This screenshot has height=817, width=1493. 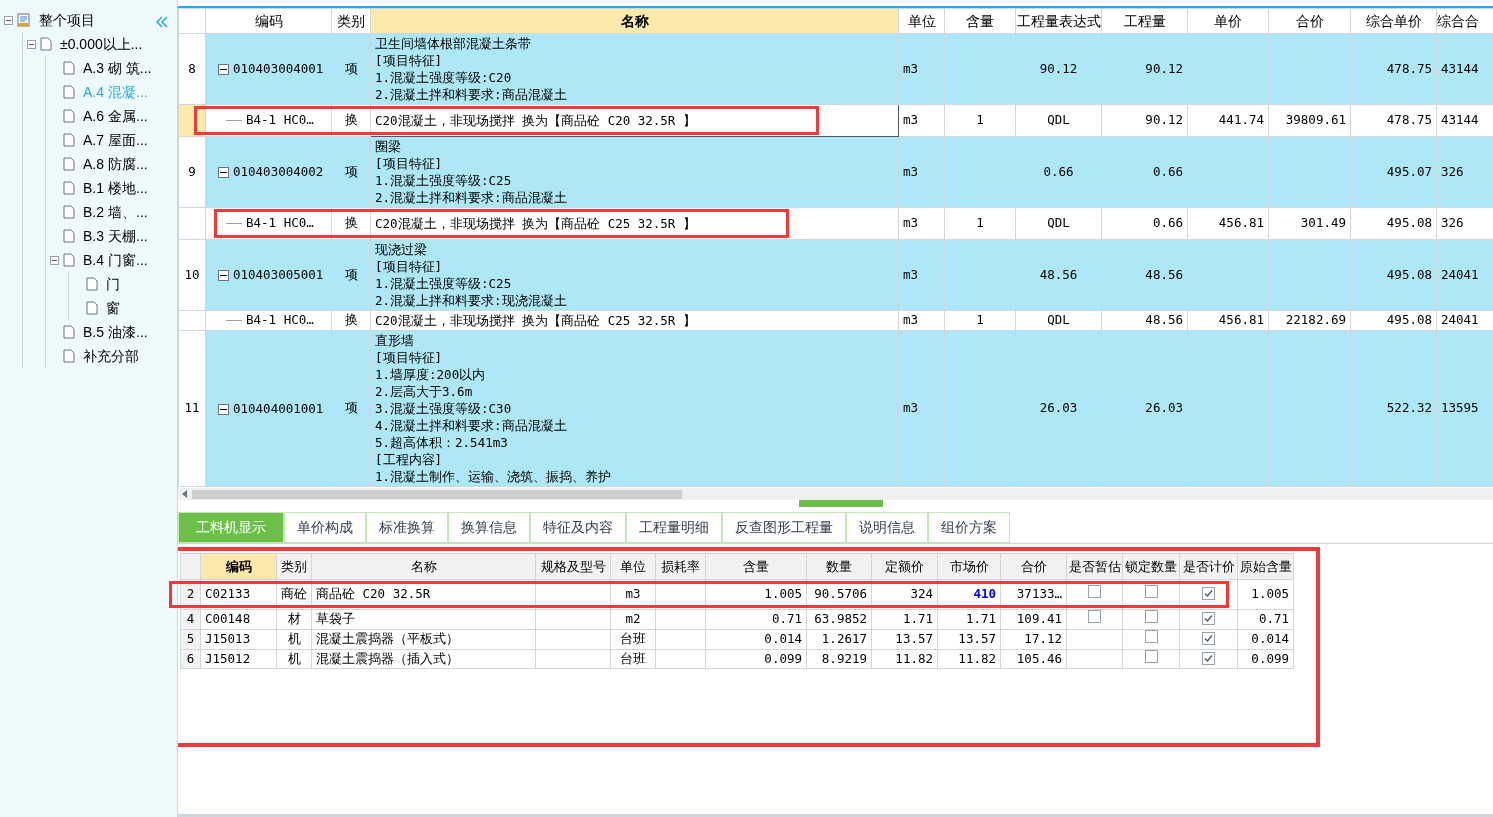 What do you see at coordinates (294, 619) in the screenshot?
I see `table-cell: 材` at bounding box center [294, 619].